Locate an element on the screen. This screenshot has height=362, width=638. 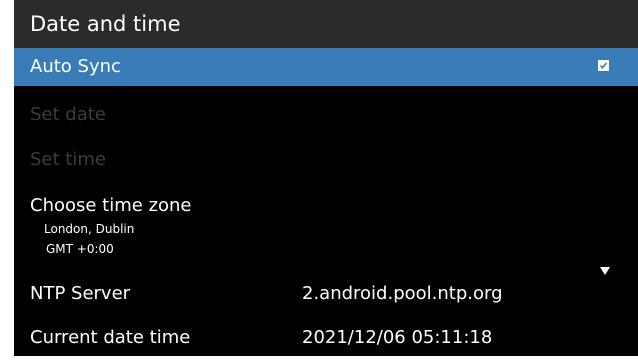
checkbox-checked-icon is located at coordinates (603, 66).